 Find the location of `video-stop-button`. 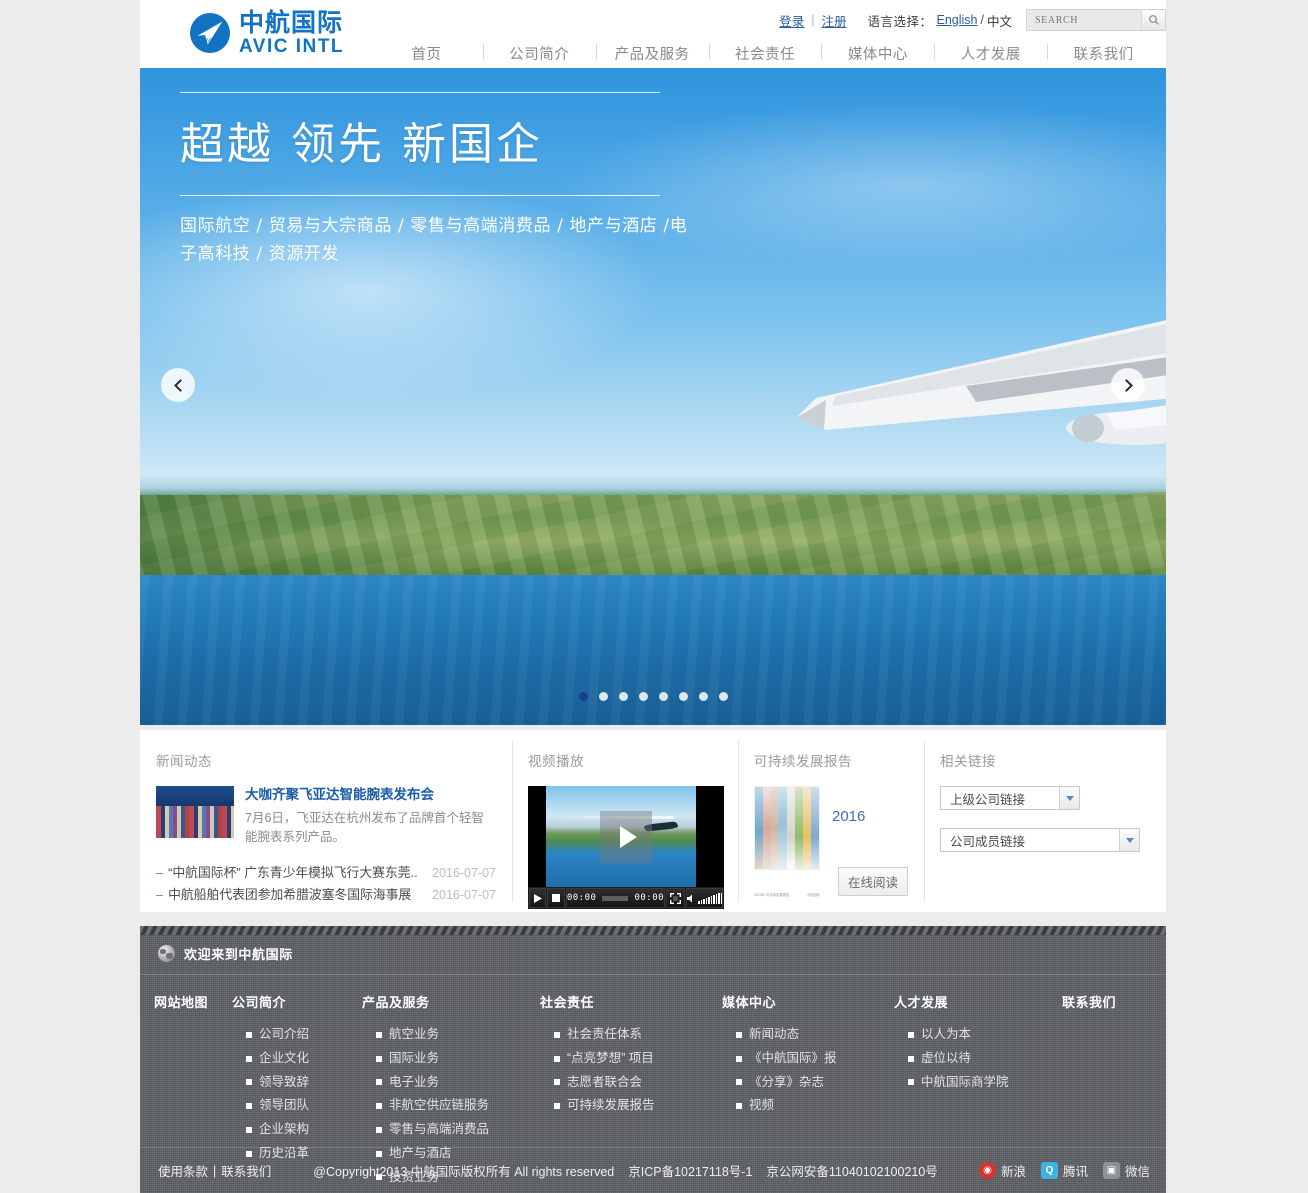

video-stop-button is located at coordinates (556, 898).